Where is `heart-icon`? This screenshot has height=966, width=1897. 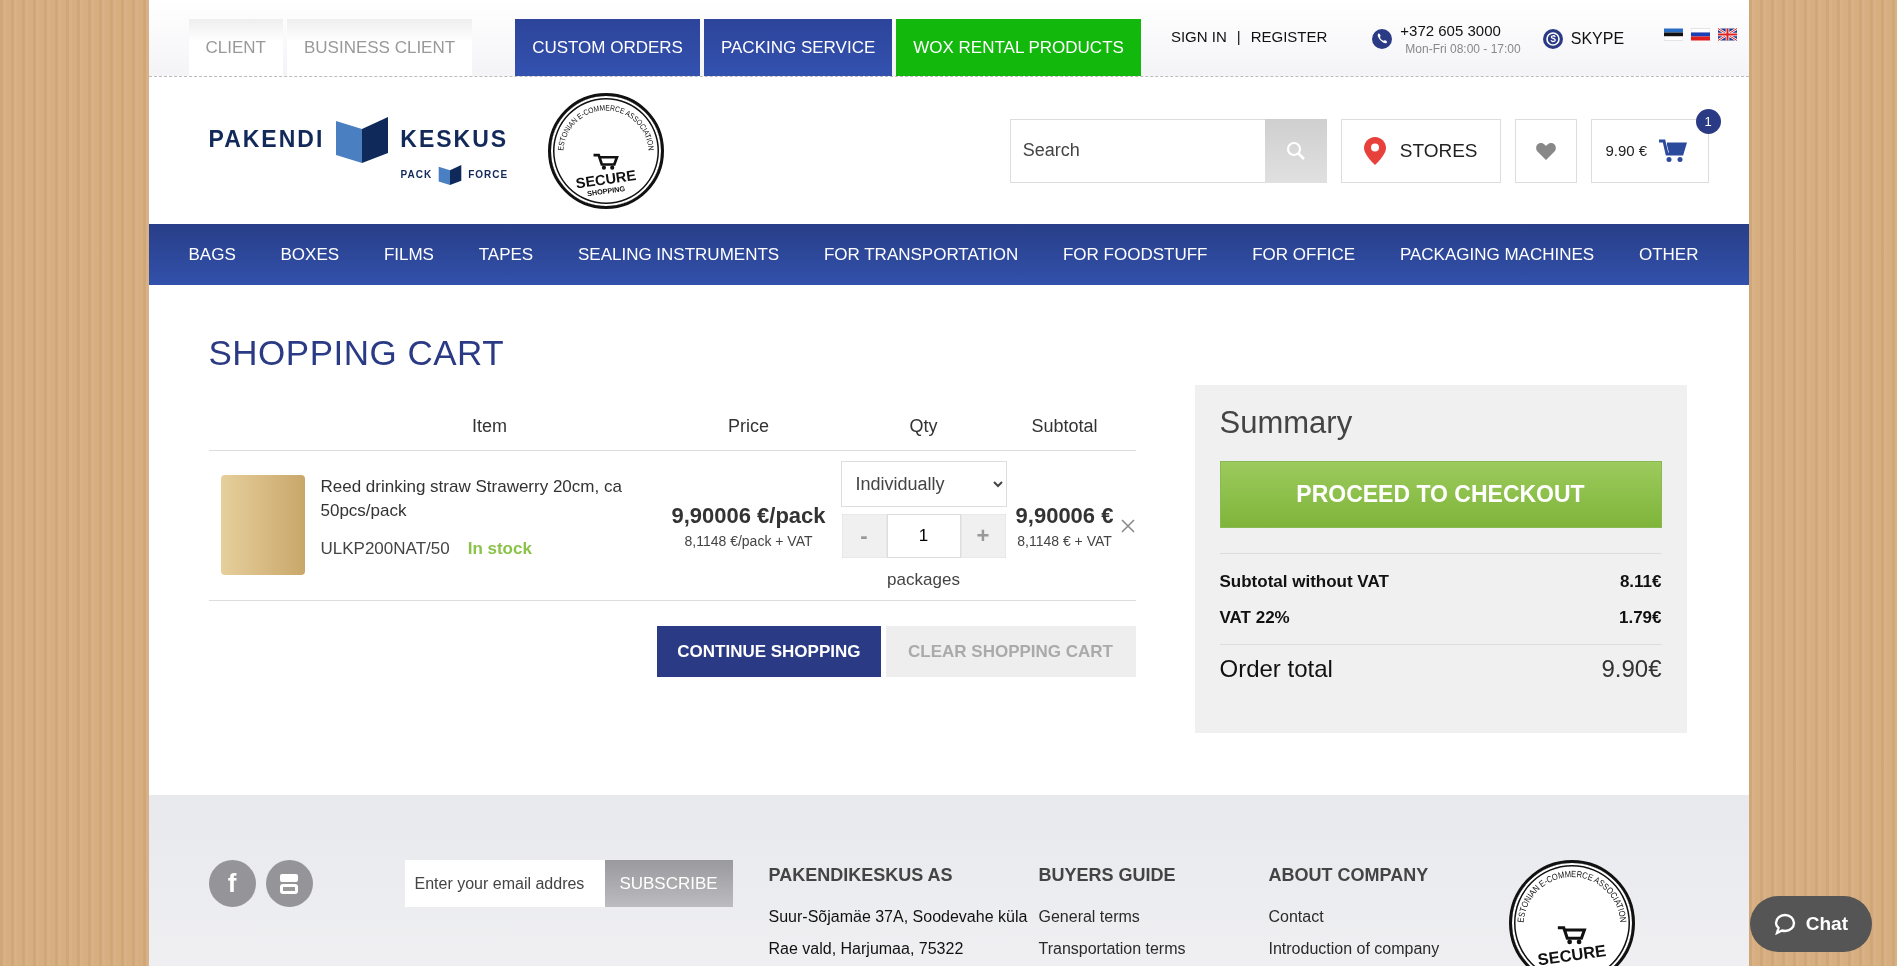 heart-icon is located at coordinates (1545, 150).